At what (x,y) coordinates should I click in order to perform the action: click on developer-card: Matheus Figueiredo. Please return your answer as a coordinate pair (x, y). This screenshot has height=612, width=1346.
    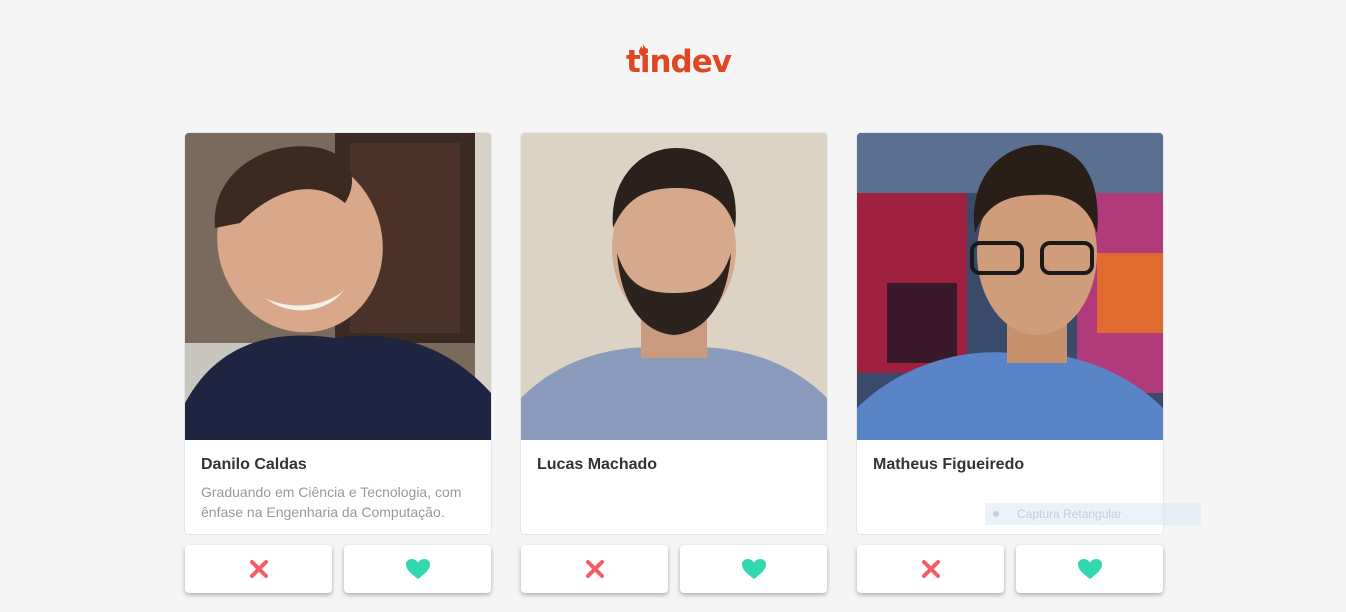
    Looking at the image, I should click on (1010, 333).